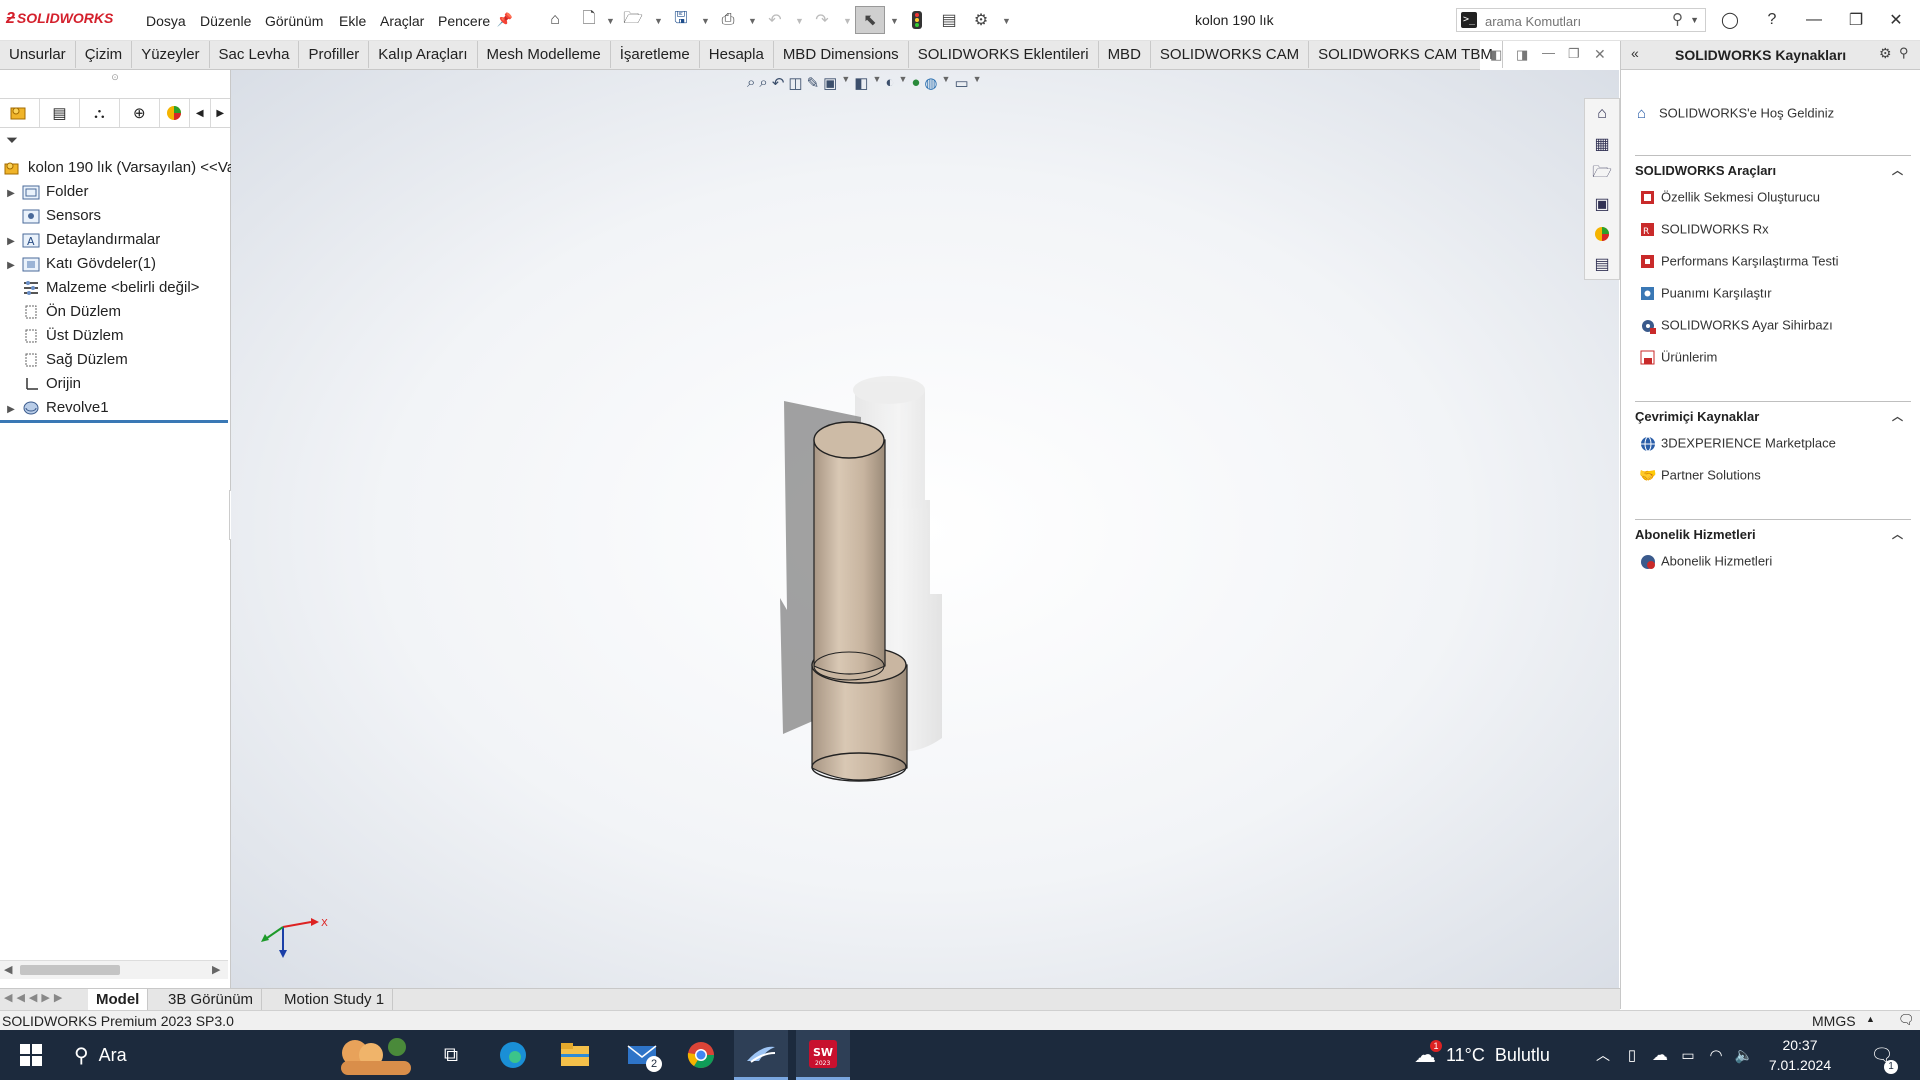  Describe the element at coordinates (1602, 204) in the screenshot. I see `view-palette-icon: ▣` at that location.